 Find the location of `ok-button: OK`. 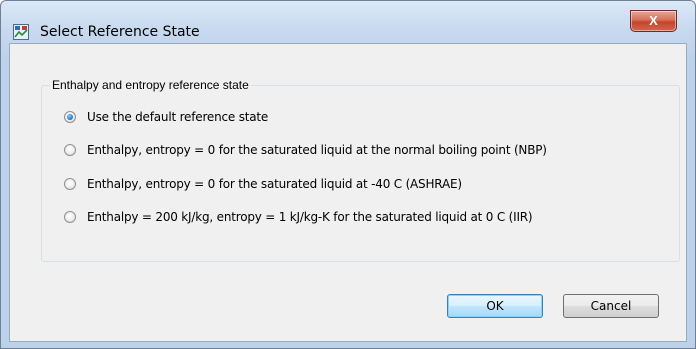

ok-button: OK is located at coordinates (495, 306).